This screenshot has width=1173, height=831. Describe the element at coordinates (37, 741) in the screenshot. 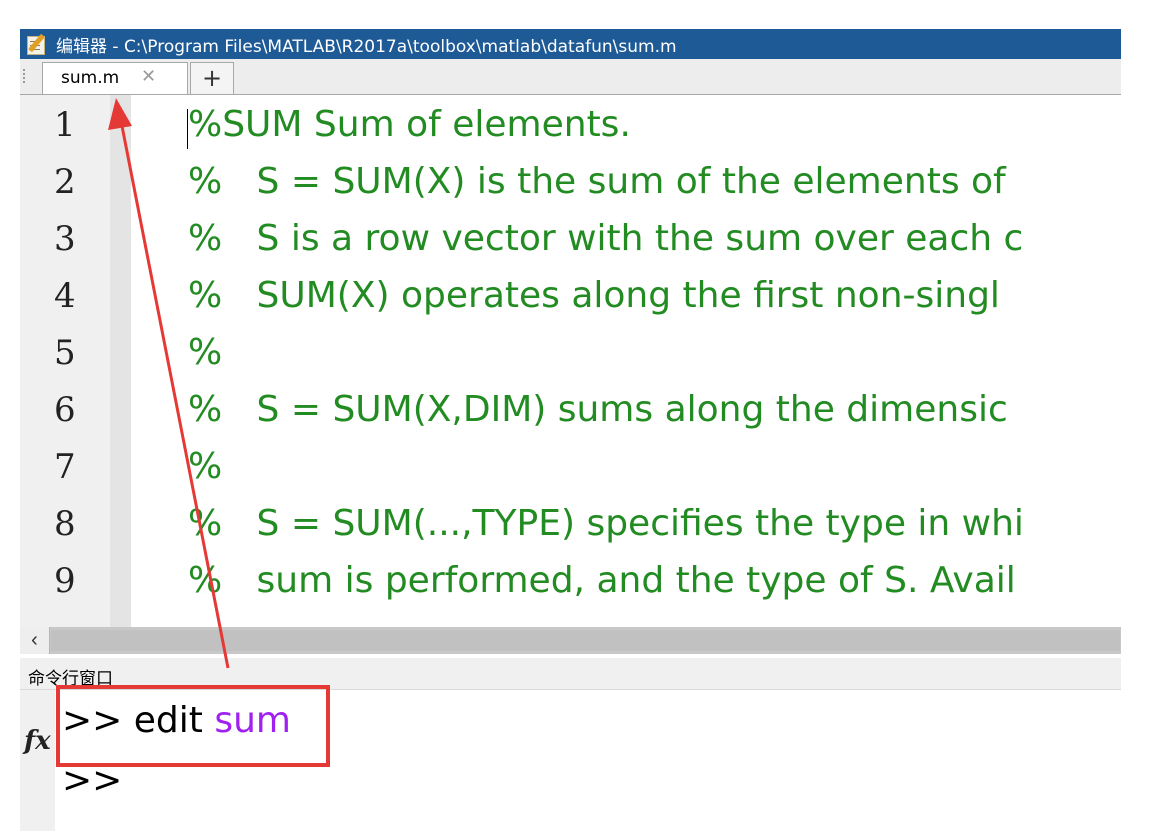

I see `function-browser-icon: fx` at that location.